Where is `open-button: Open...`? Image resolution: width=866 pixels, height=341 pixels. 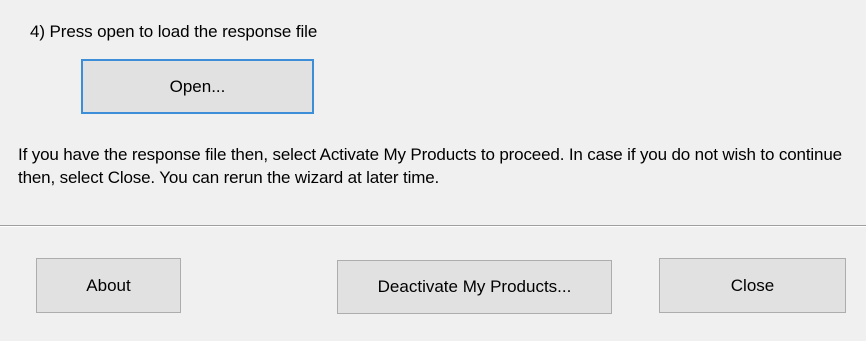
open-button: Open... is located at coordinates (197, 86).